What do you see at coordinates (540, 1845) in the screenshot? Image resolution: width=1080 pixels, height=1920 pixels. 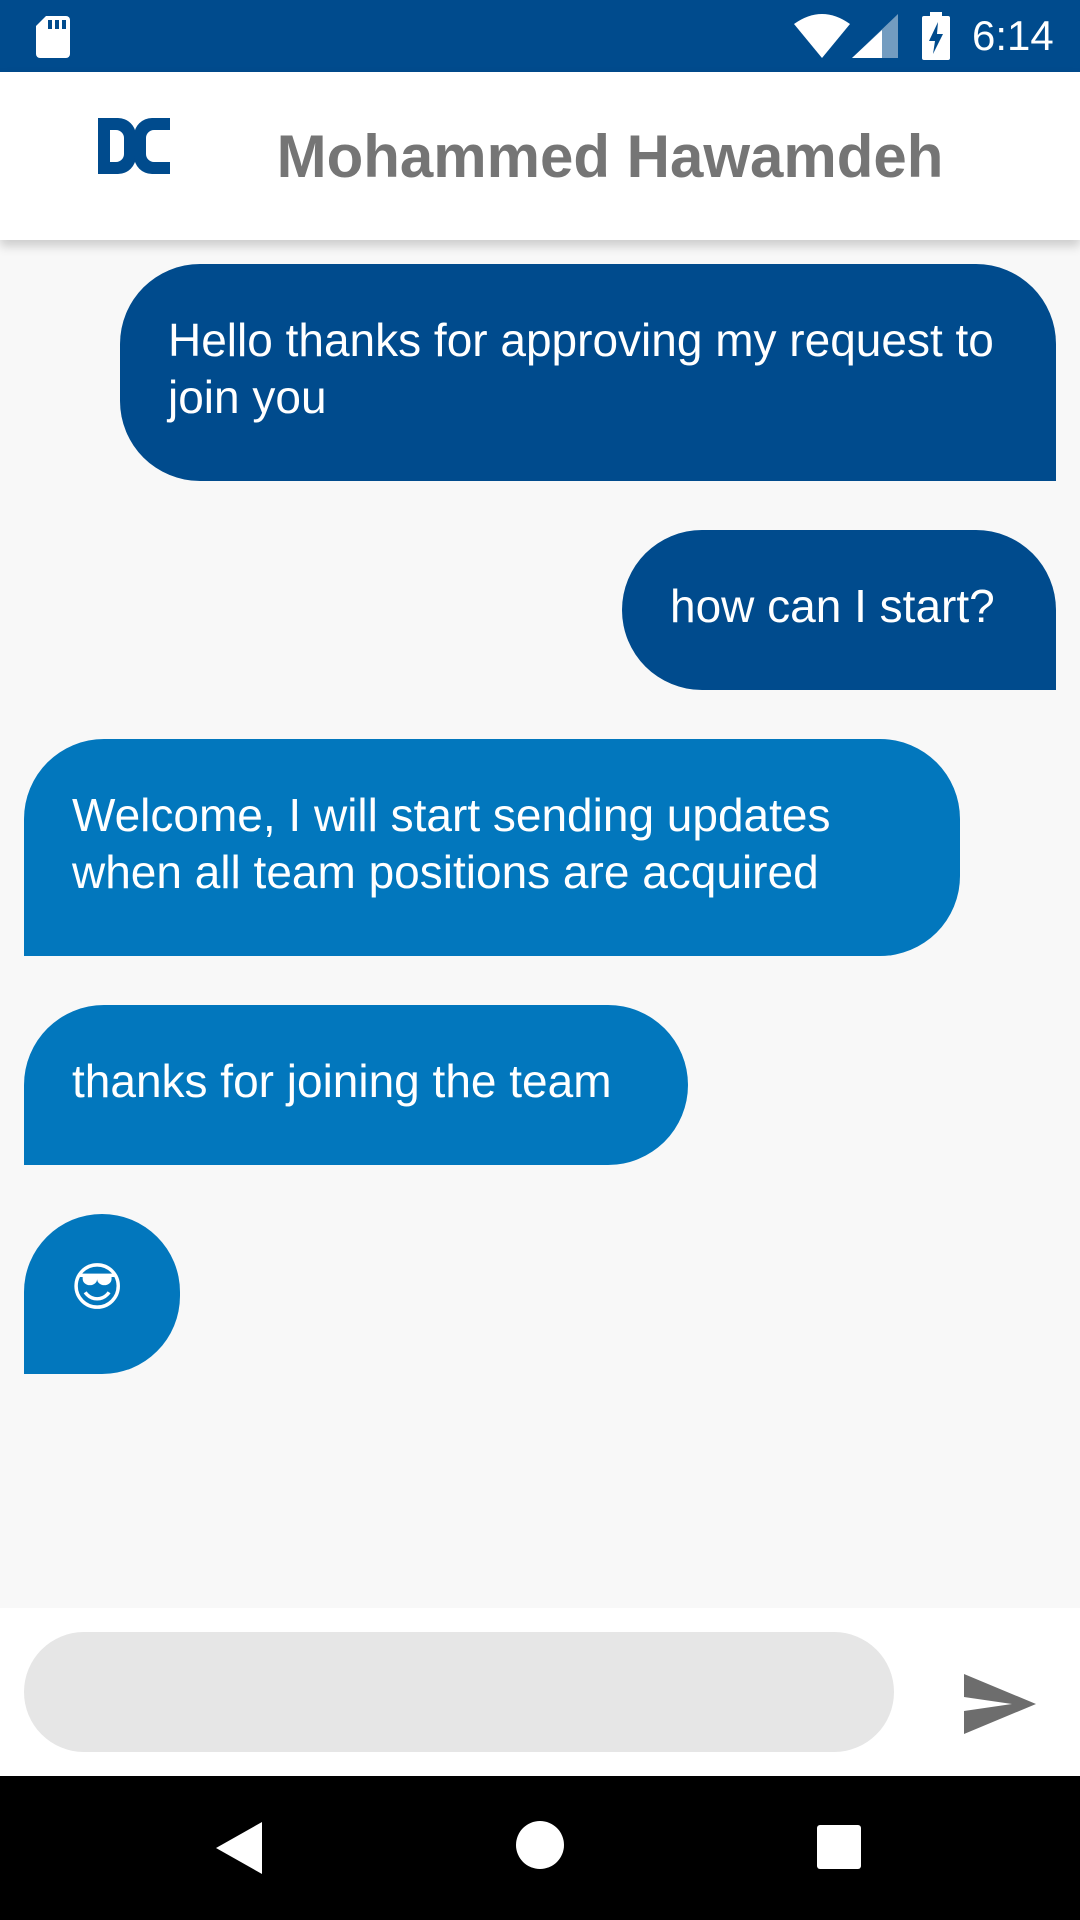 I see `home-icon` at bounding box center [540, 1845].